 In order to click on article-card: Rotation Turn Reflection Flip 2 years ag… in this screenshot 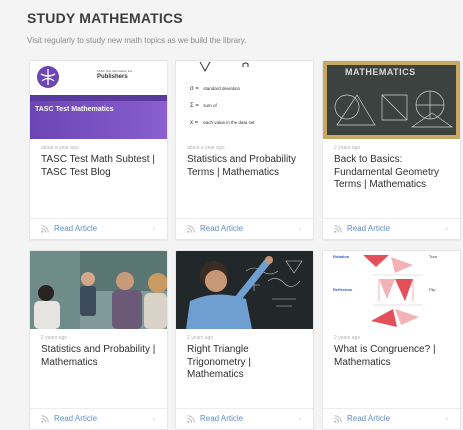, I will do `click(391, 340)`.